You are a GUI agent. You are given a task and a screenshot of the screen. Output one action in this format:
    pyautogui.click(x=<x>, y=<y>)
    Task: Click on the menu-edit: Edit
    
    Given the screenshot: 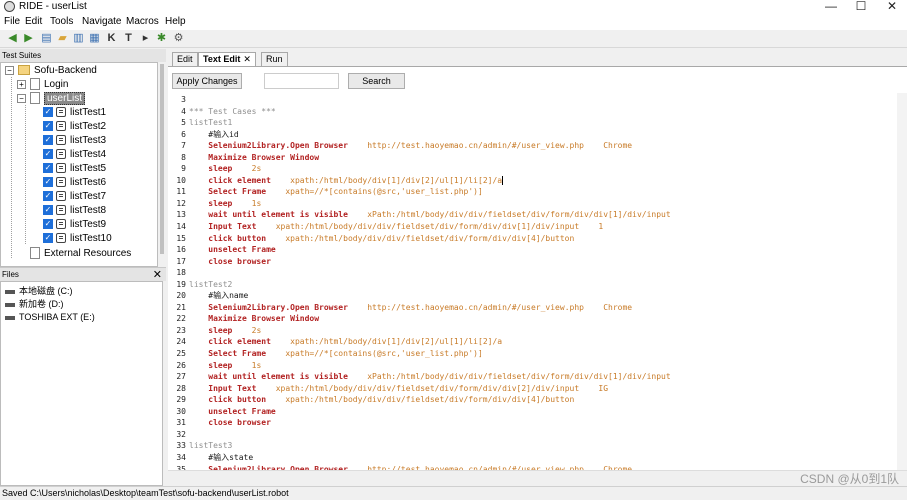 What is the action you would take?
    pyautogui.click(x=33, y=22)
    